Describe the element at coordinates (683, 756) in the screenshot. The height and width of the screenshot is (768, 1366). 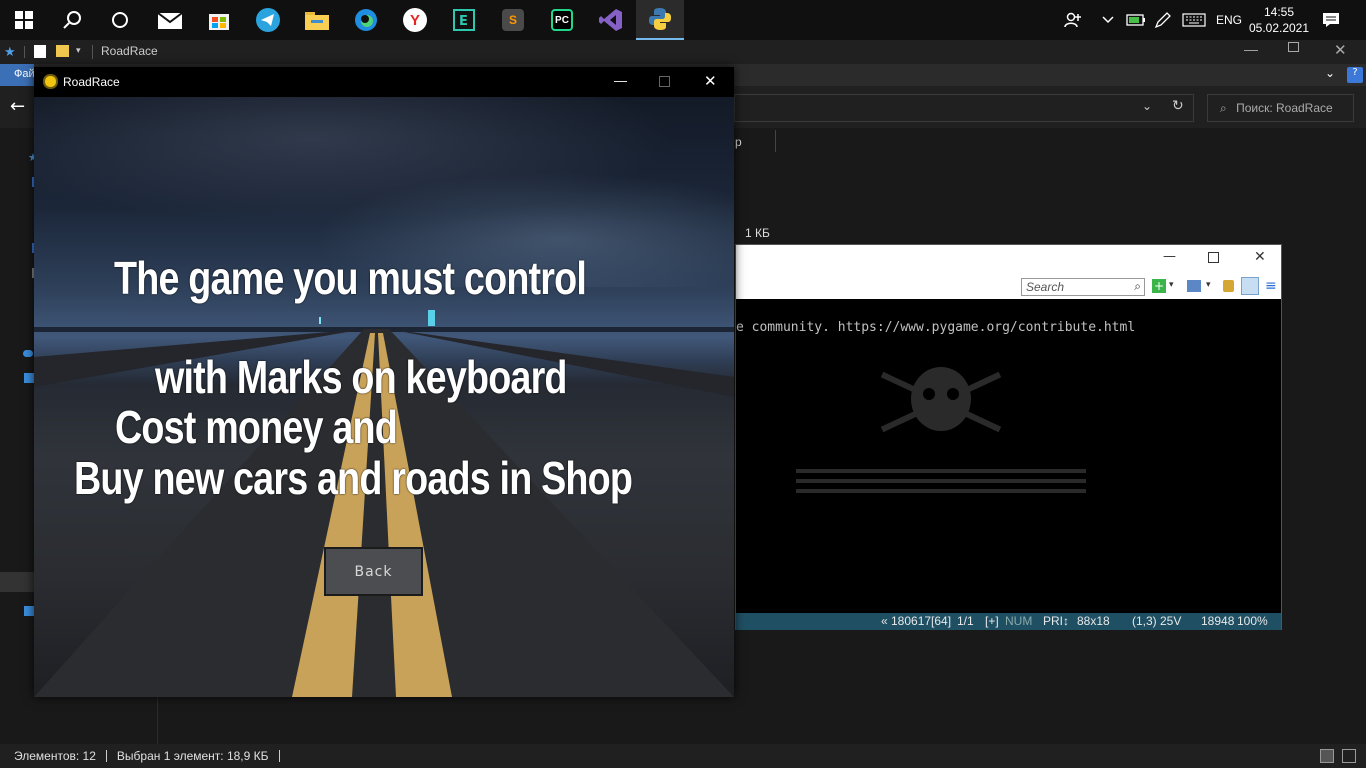
I see `explorer-status-bar: Элементов: 12 Выбран 1 элемент: 18,9 КБ` at that location.